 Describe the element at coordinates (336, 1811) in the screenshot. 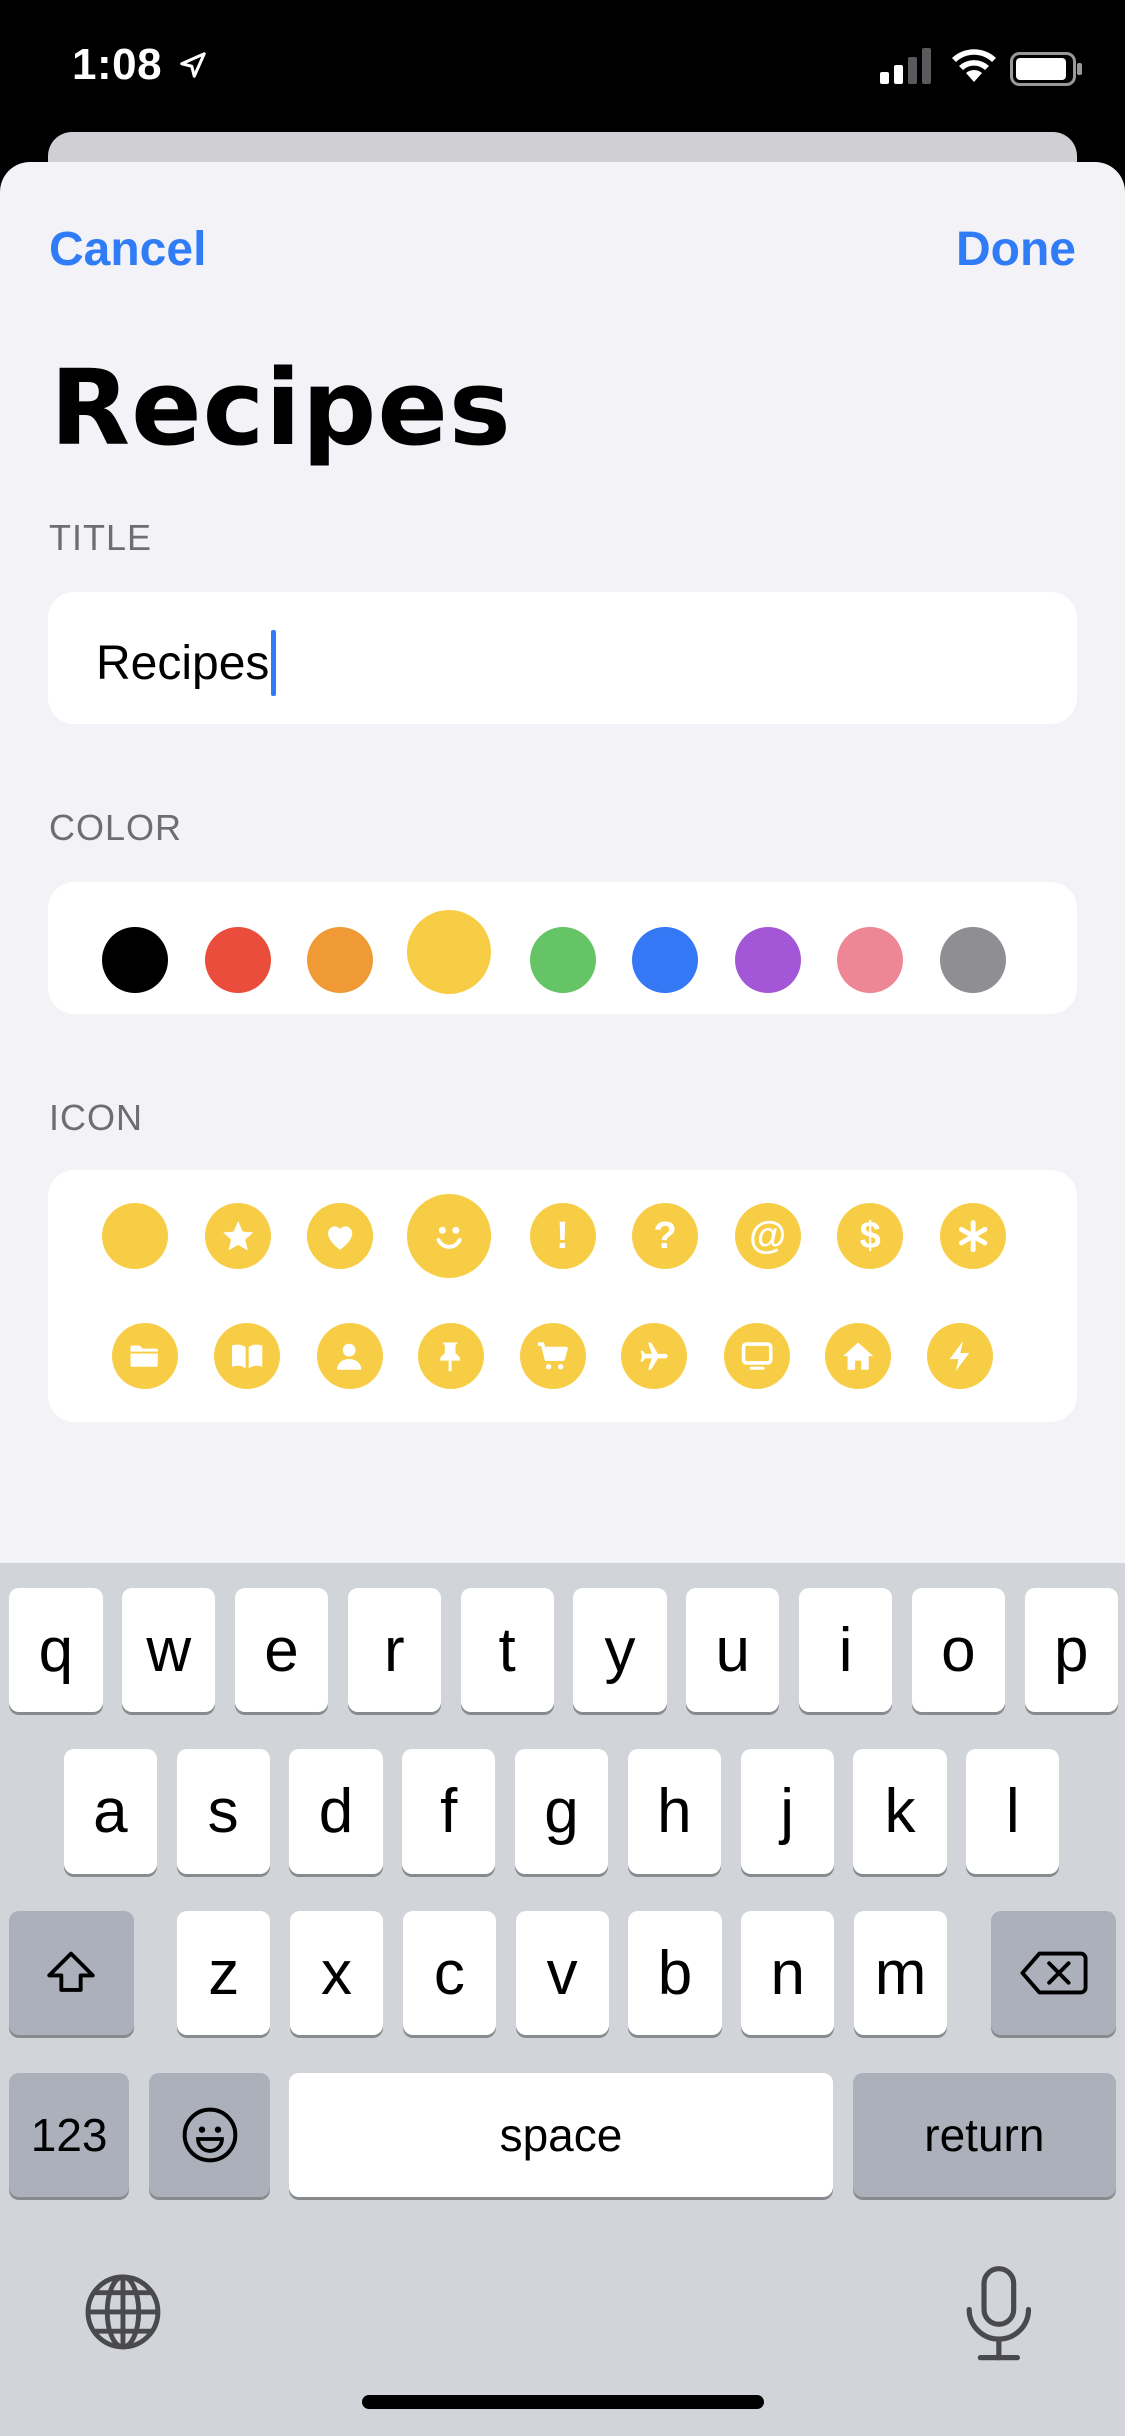

I see `key-d: d` at that location.